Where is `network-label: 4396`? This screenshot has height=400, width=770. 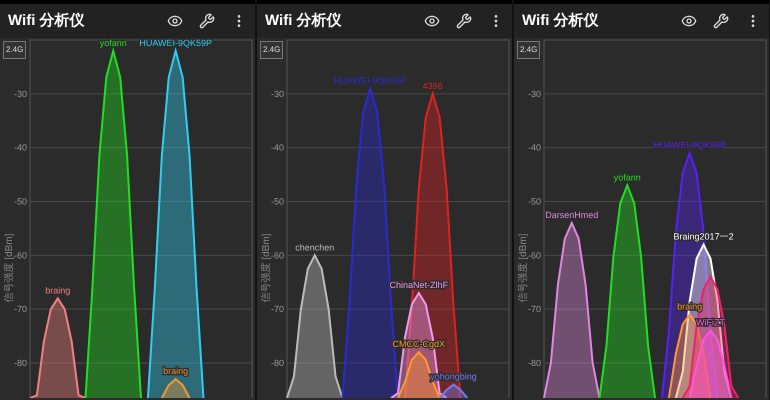 network-label: 4396 is located at coordinates (432, 85).